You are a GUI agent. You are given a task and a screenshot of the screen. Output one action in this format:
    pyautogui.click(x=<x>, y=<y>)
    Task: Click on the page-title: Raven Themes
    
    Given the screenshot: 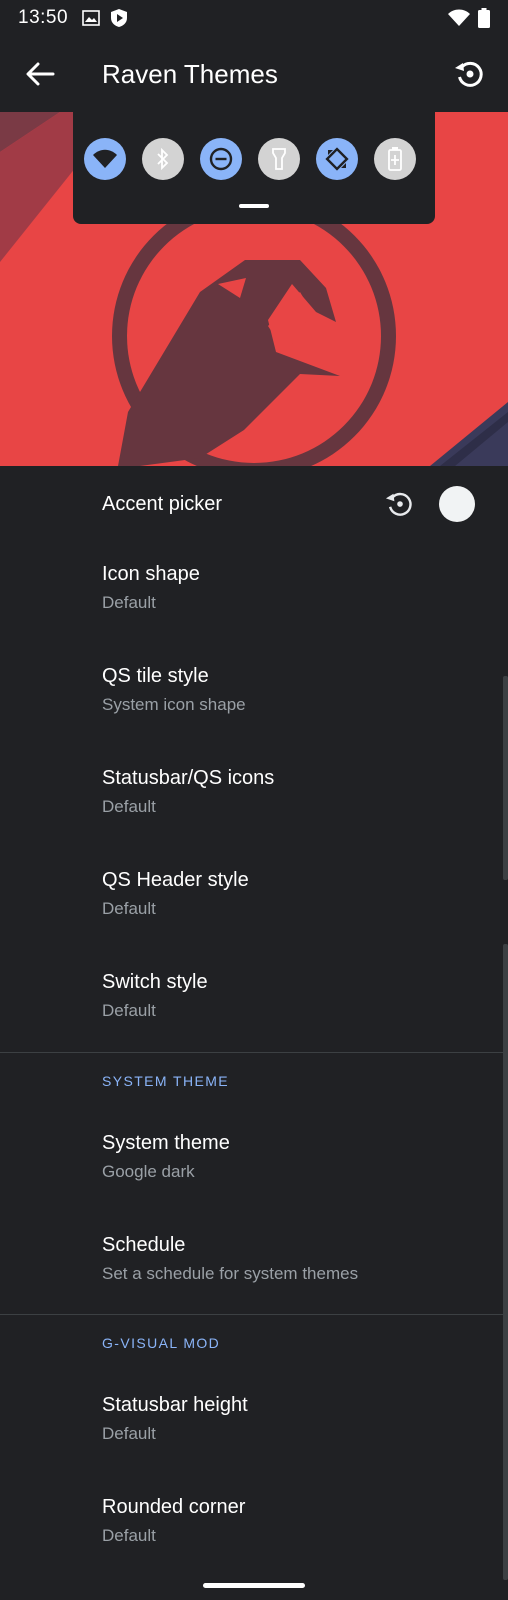 What is the action you would take?
    pyautogui.click(x=190, y=73)
    